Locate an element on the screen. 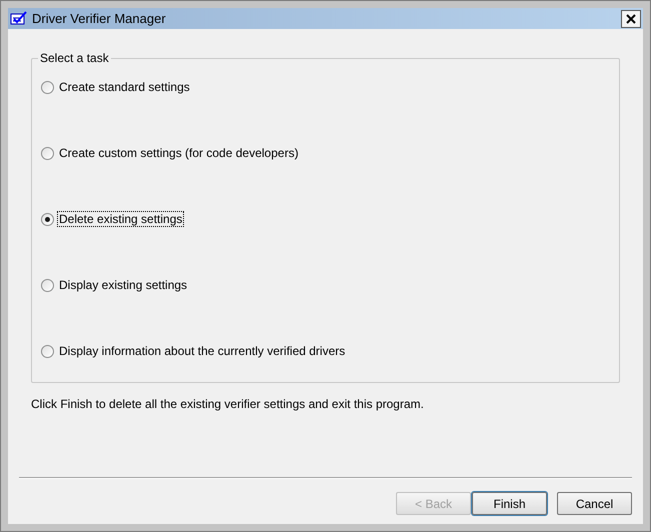 This screenshot has height=532, width=651. option-label: Create standard settings is located at coordinates (124, 87).